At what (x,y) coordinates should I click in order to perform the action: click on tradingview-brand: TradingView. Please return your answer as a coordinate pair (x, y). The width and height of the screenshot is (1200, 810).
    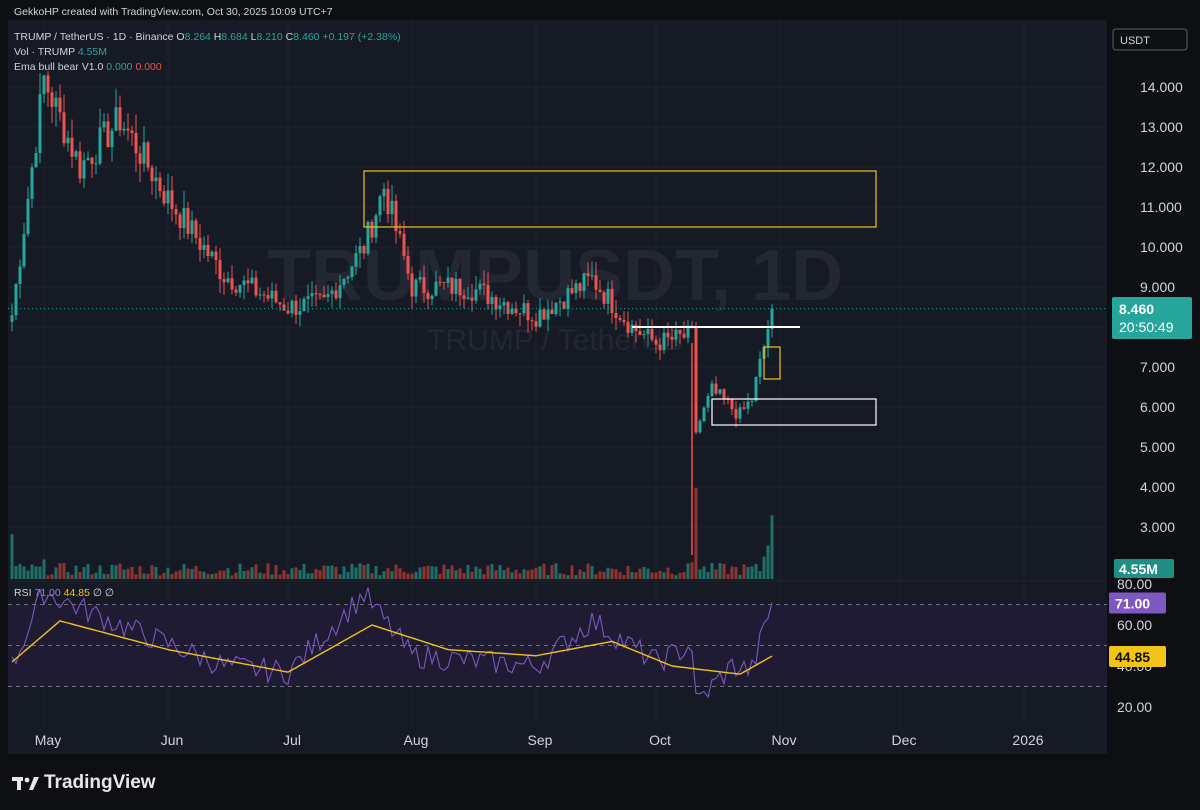
    Looking at the image, I should click on (84, 783).